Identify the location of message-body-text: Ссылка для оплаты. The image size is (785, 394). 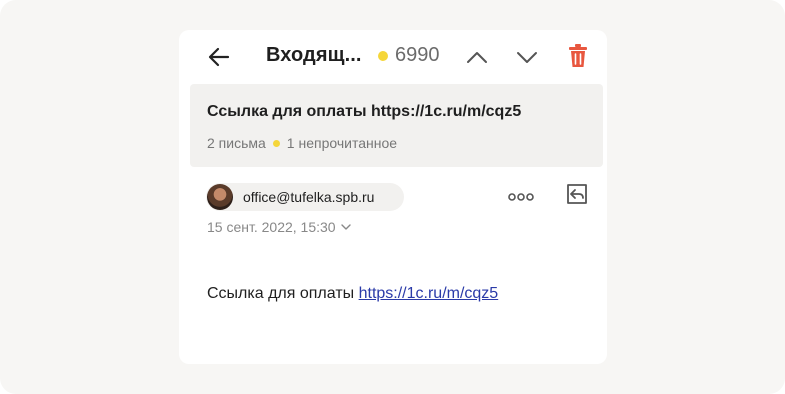
(283, 293).